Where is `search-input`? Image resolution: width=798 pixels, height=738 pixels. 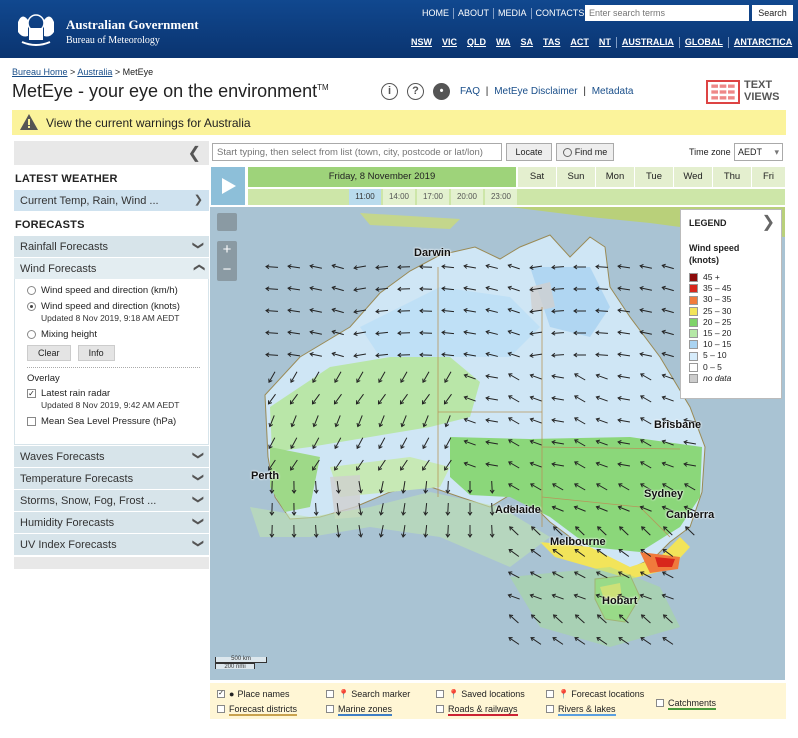
search-input is located at coordinates (667, 13).